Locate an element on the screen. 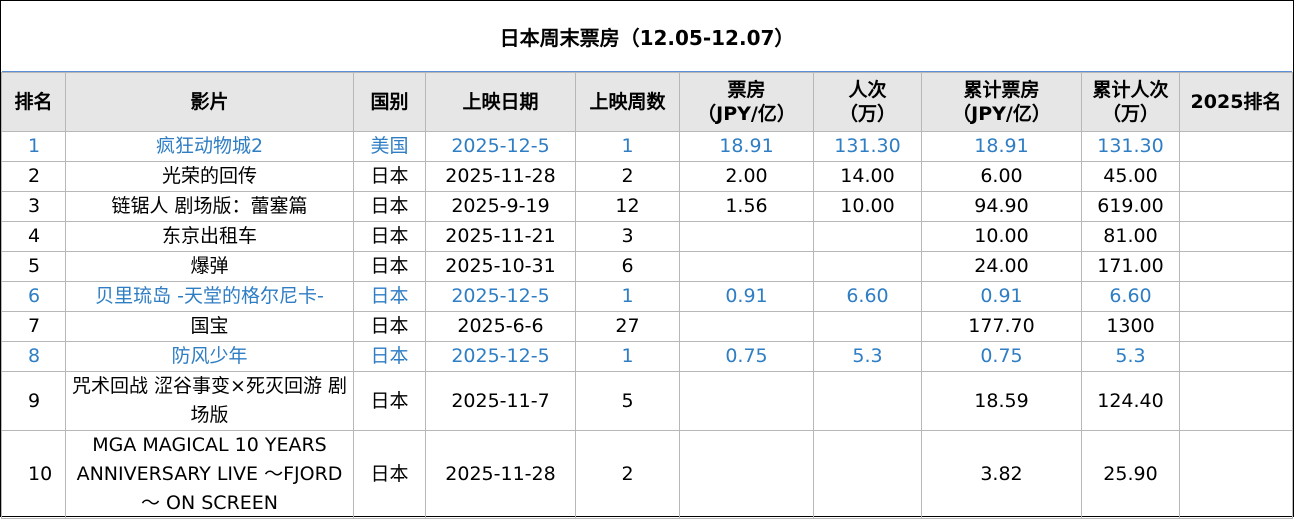 This screenshot has width=1294, height=519. cell-cumulative-admissions: 171.00 is located at coordinates (1130, 266).